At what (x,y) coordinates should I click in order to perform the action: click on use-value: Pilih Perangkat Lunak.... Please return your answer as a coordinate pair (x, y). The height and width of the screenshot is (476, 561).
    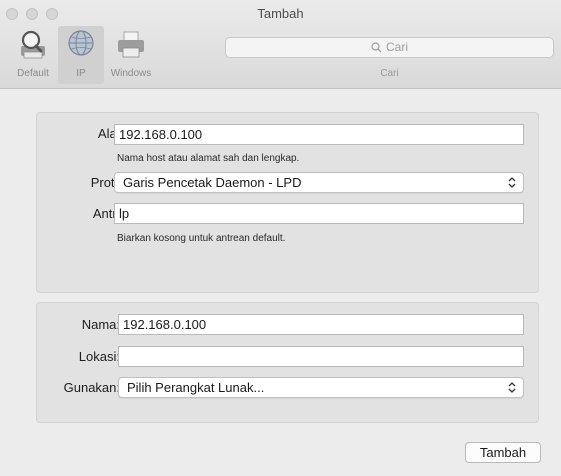
    Looking at the image, I should click on (196, 387).